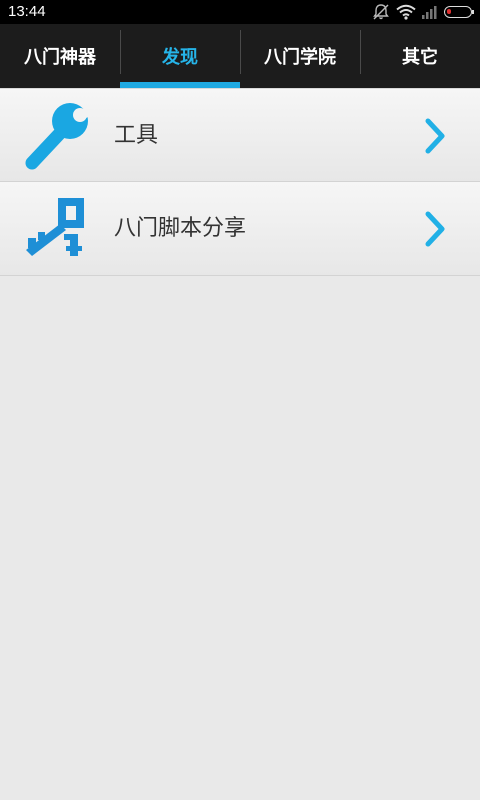 The image size is (480, 800). I want to click on tab-qita: 其它, so click(420, 56).